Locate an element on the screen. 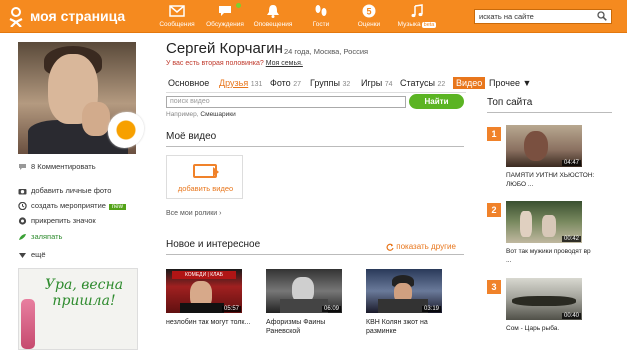 This screenshot has height=350, width=627. thumb-overlay-text: КОМЕДИ | КЛАБ is located at coordinates (204, 275).